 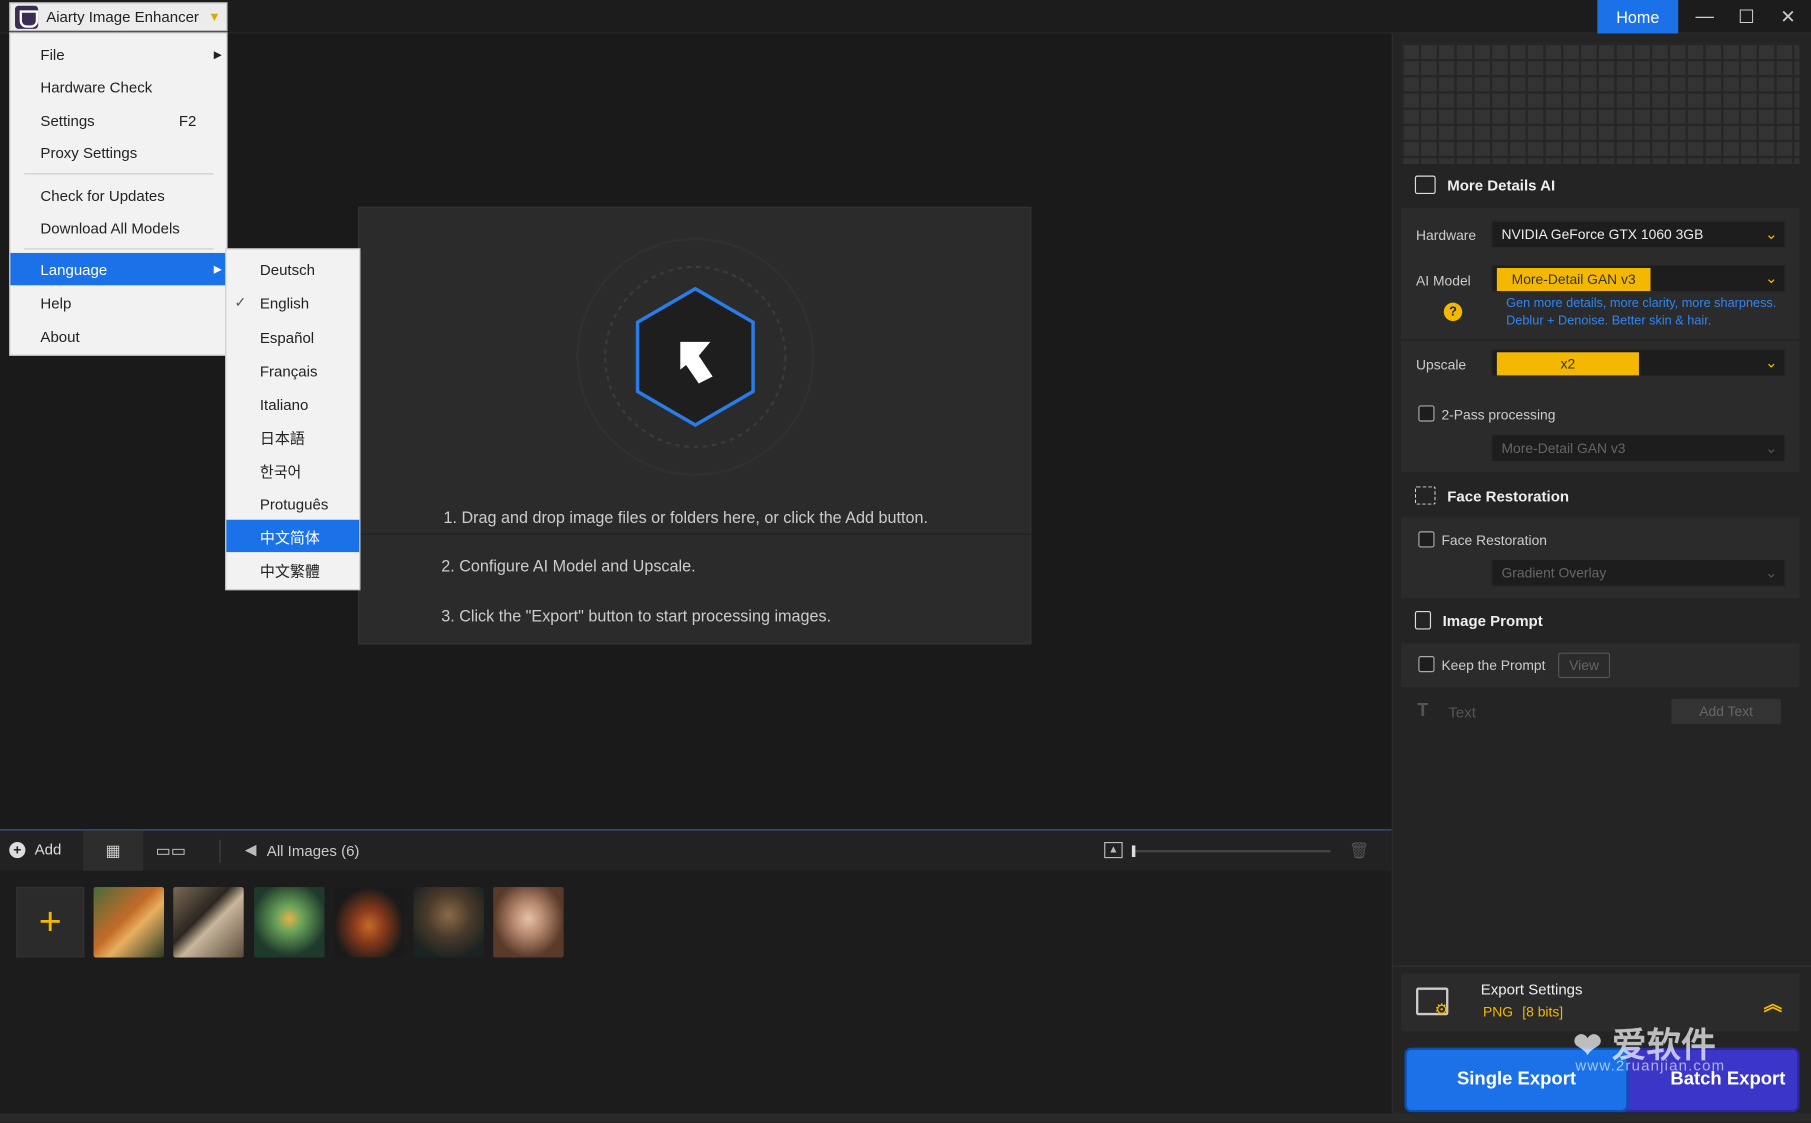 What do you see at coordinates (302, 850) in the screenshot?
I see `all-images-nav: ◀ All Images (6)` at bounding box center [302, 850].